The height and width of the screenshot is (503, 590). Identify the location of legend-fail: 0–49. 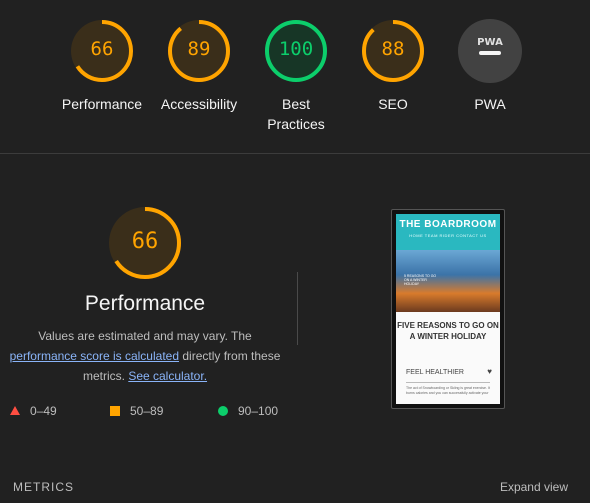
(33, 411).